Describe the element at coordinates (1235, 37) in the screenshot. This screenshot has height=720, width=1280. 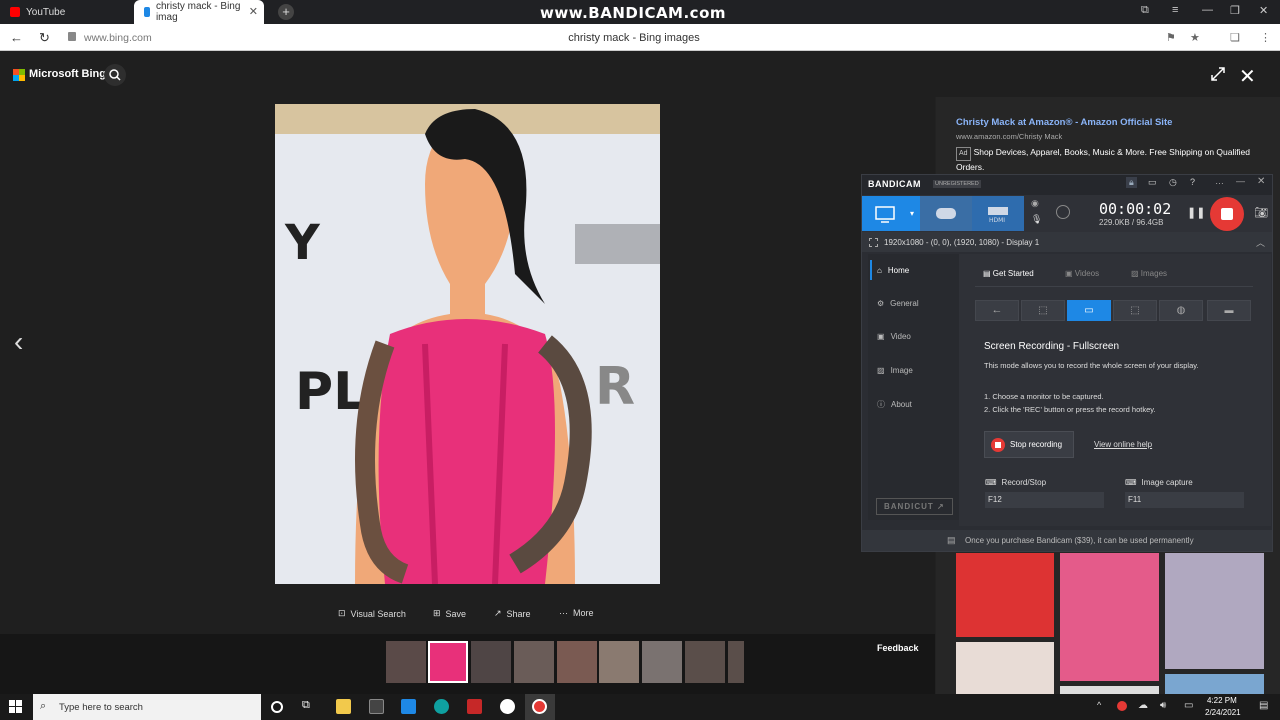
I see `collections-icon: ❏` at that location.